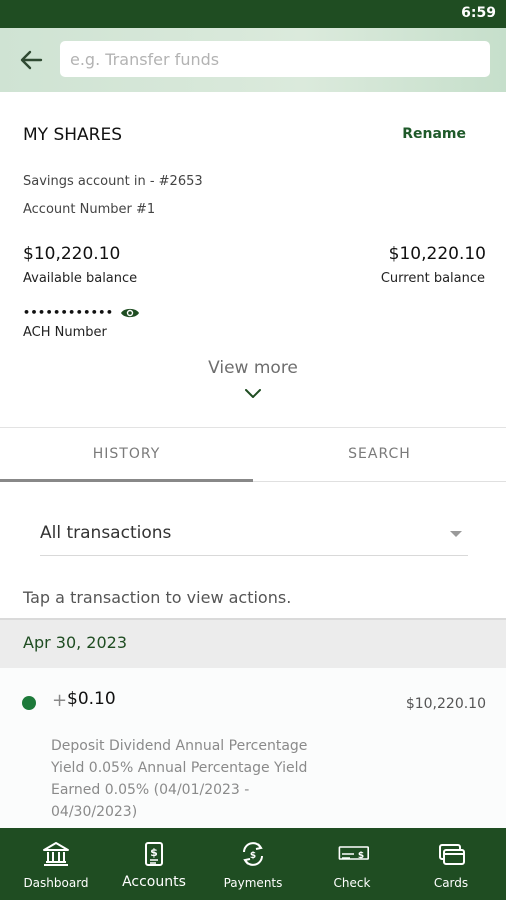 The width and height of the screenshot is (506, 900). What do you see at coordinates (253, 368) in the screenshot?
I see `view-more-button: View more` at bounding box center [253, 368].